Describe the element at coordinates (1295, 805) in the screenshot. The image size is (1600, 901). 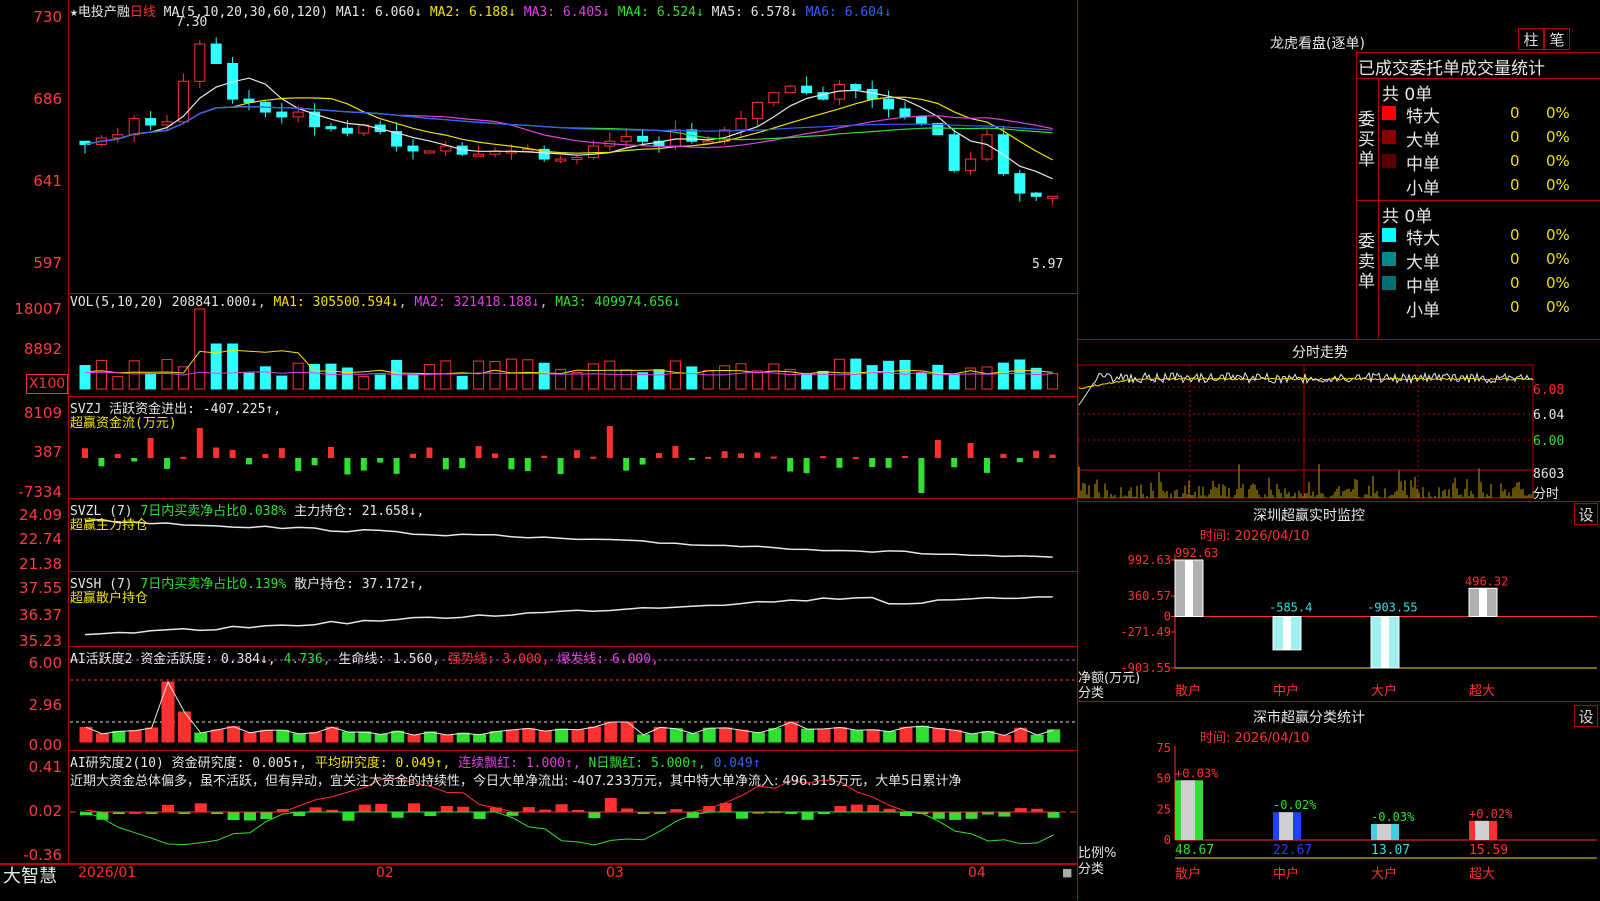
I see `sz-class-change-label: -0.02%` at that location.